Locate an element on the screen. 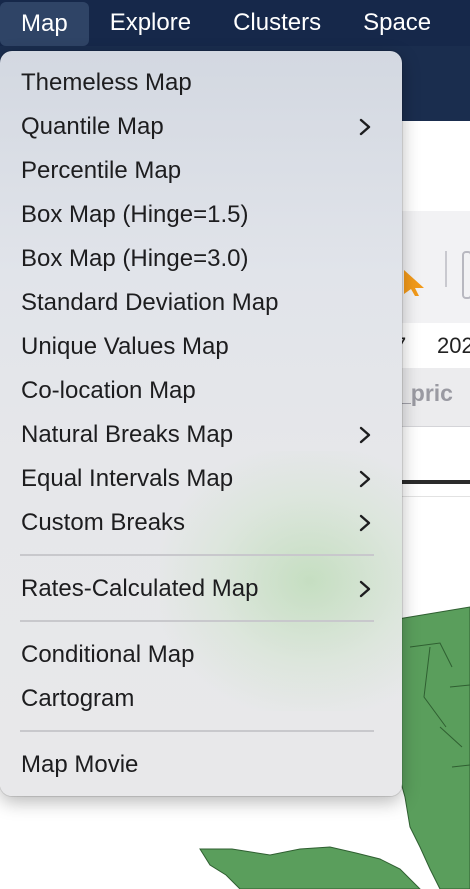  menu-item-label: Box Map (Hinge=3.0) is located at coordinates (135, 258).